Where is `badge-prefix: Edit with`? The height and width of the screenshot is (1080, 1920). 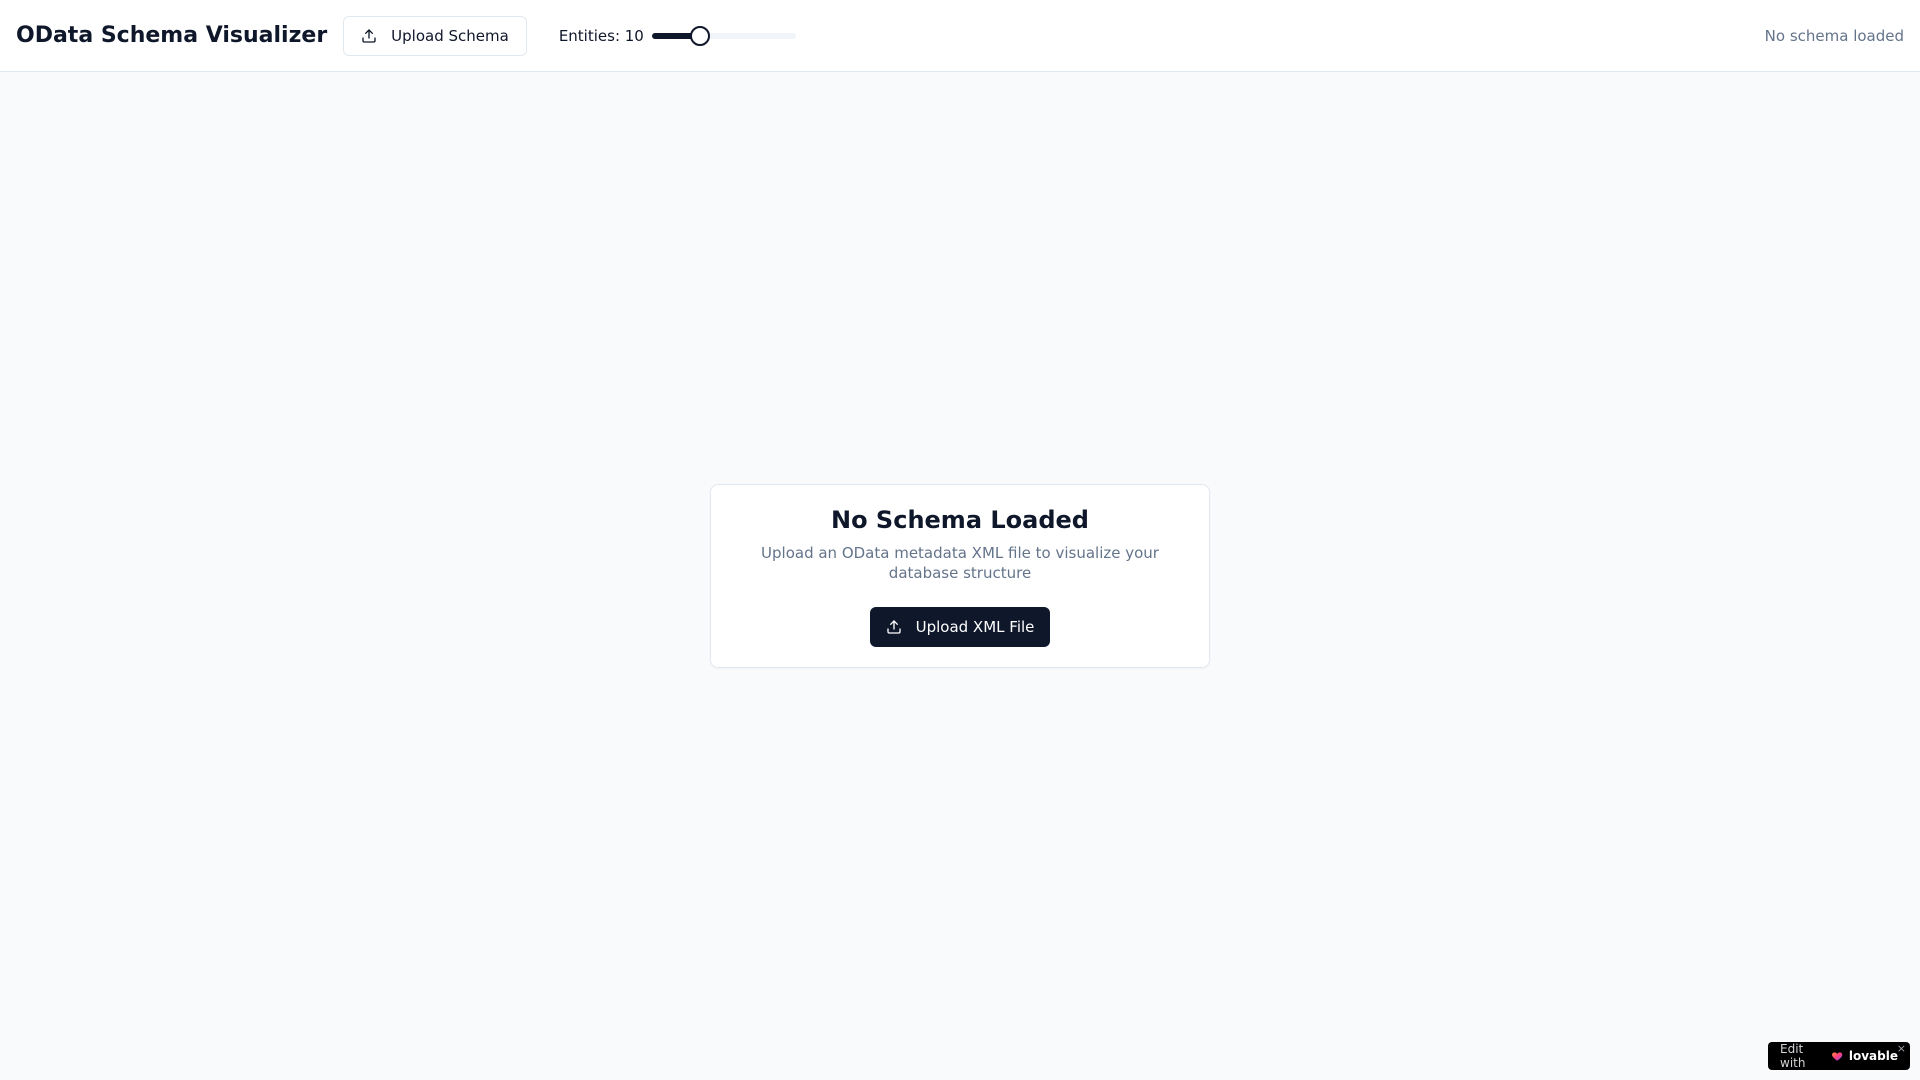 badge-prefix: Edit with is located at coordinates (1793, 1056).